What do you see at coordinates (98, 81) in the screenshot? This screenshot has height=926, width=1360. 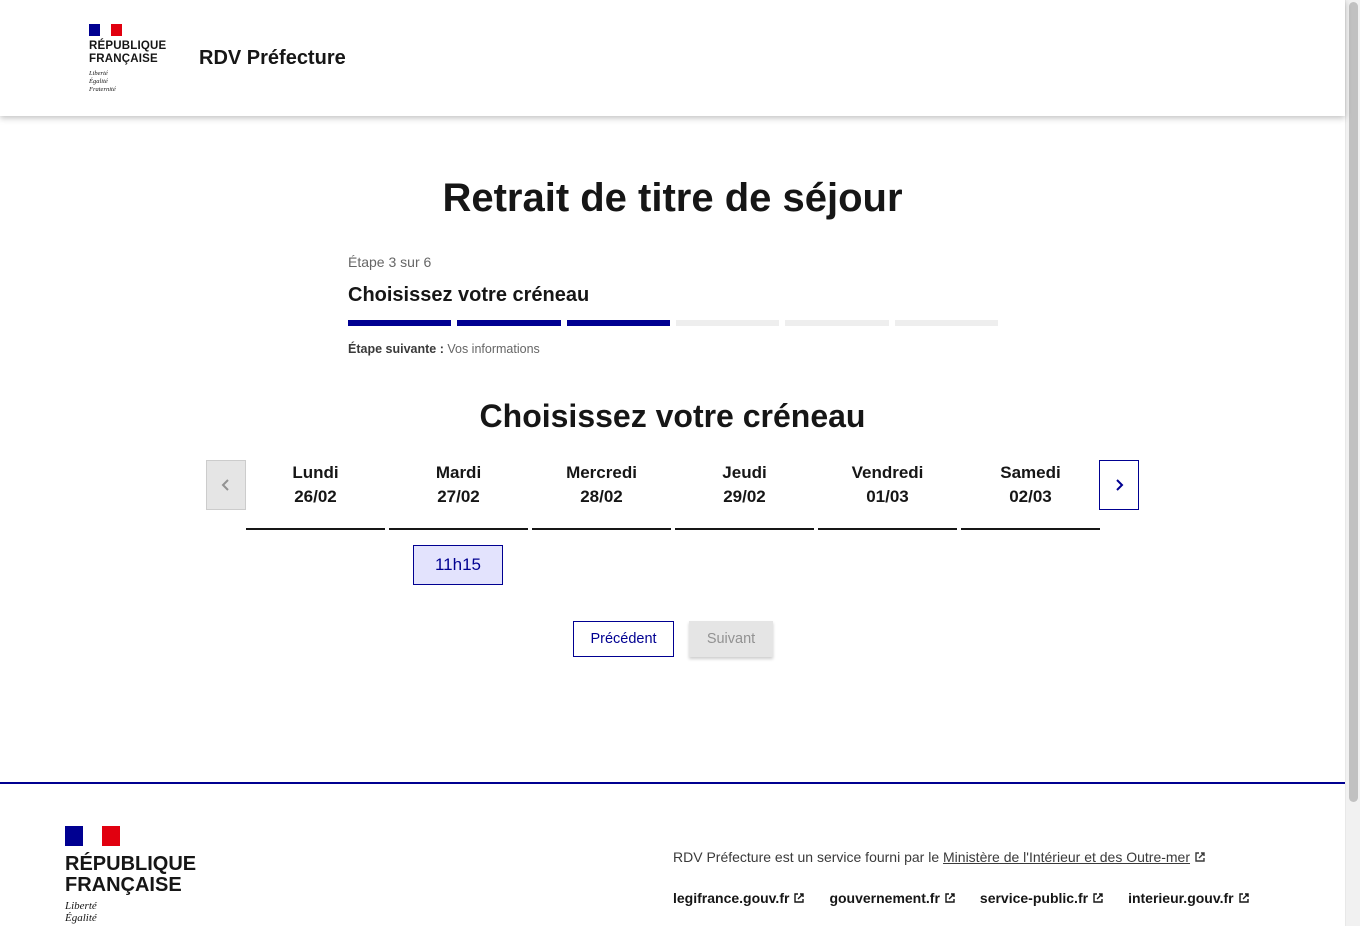 I see `motto-egalite: Égalité` at bounding box center [98, 81].